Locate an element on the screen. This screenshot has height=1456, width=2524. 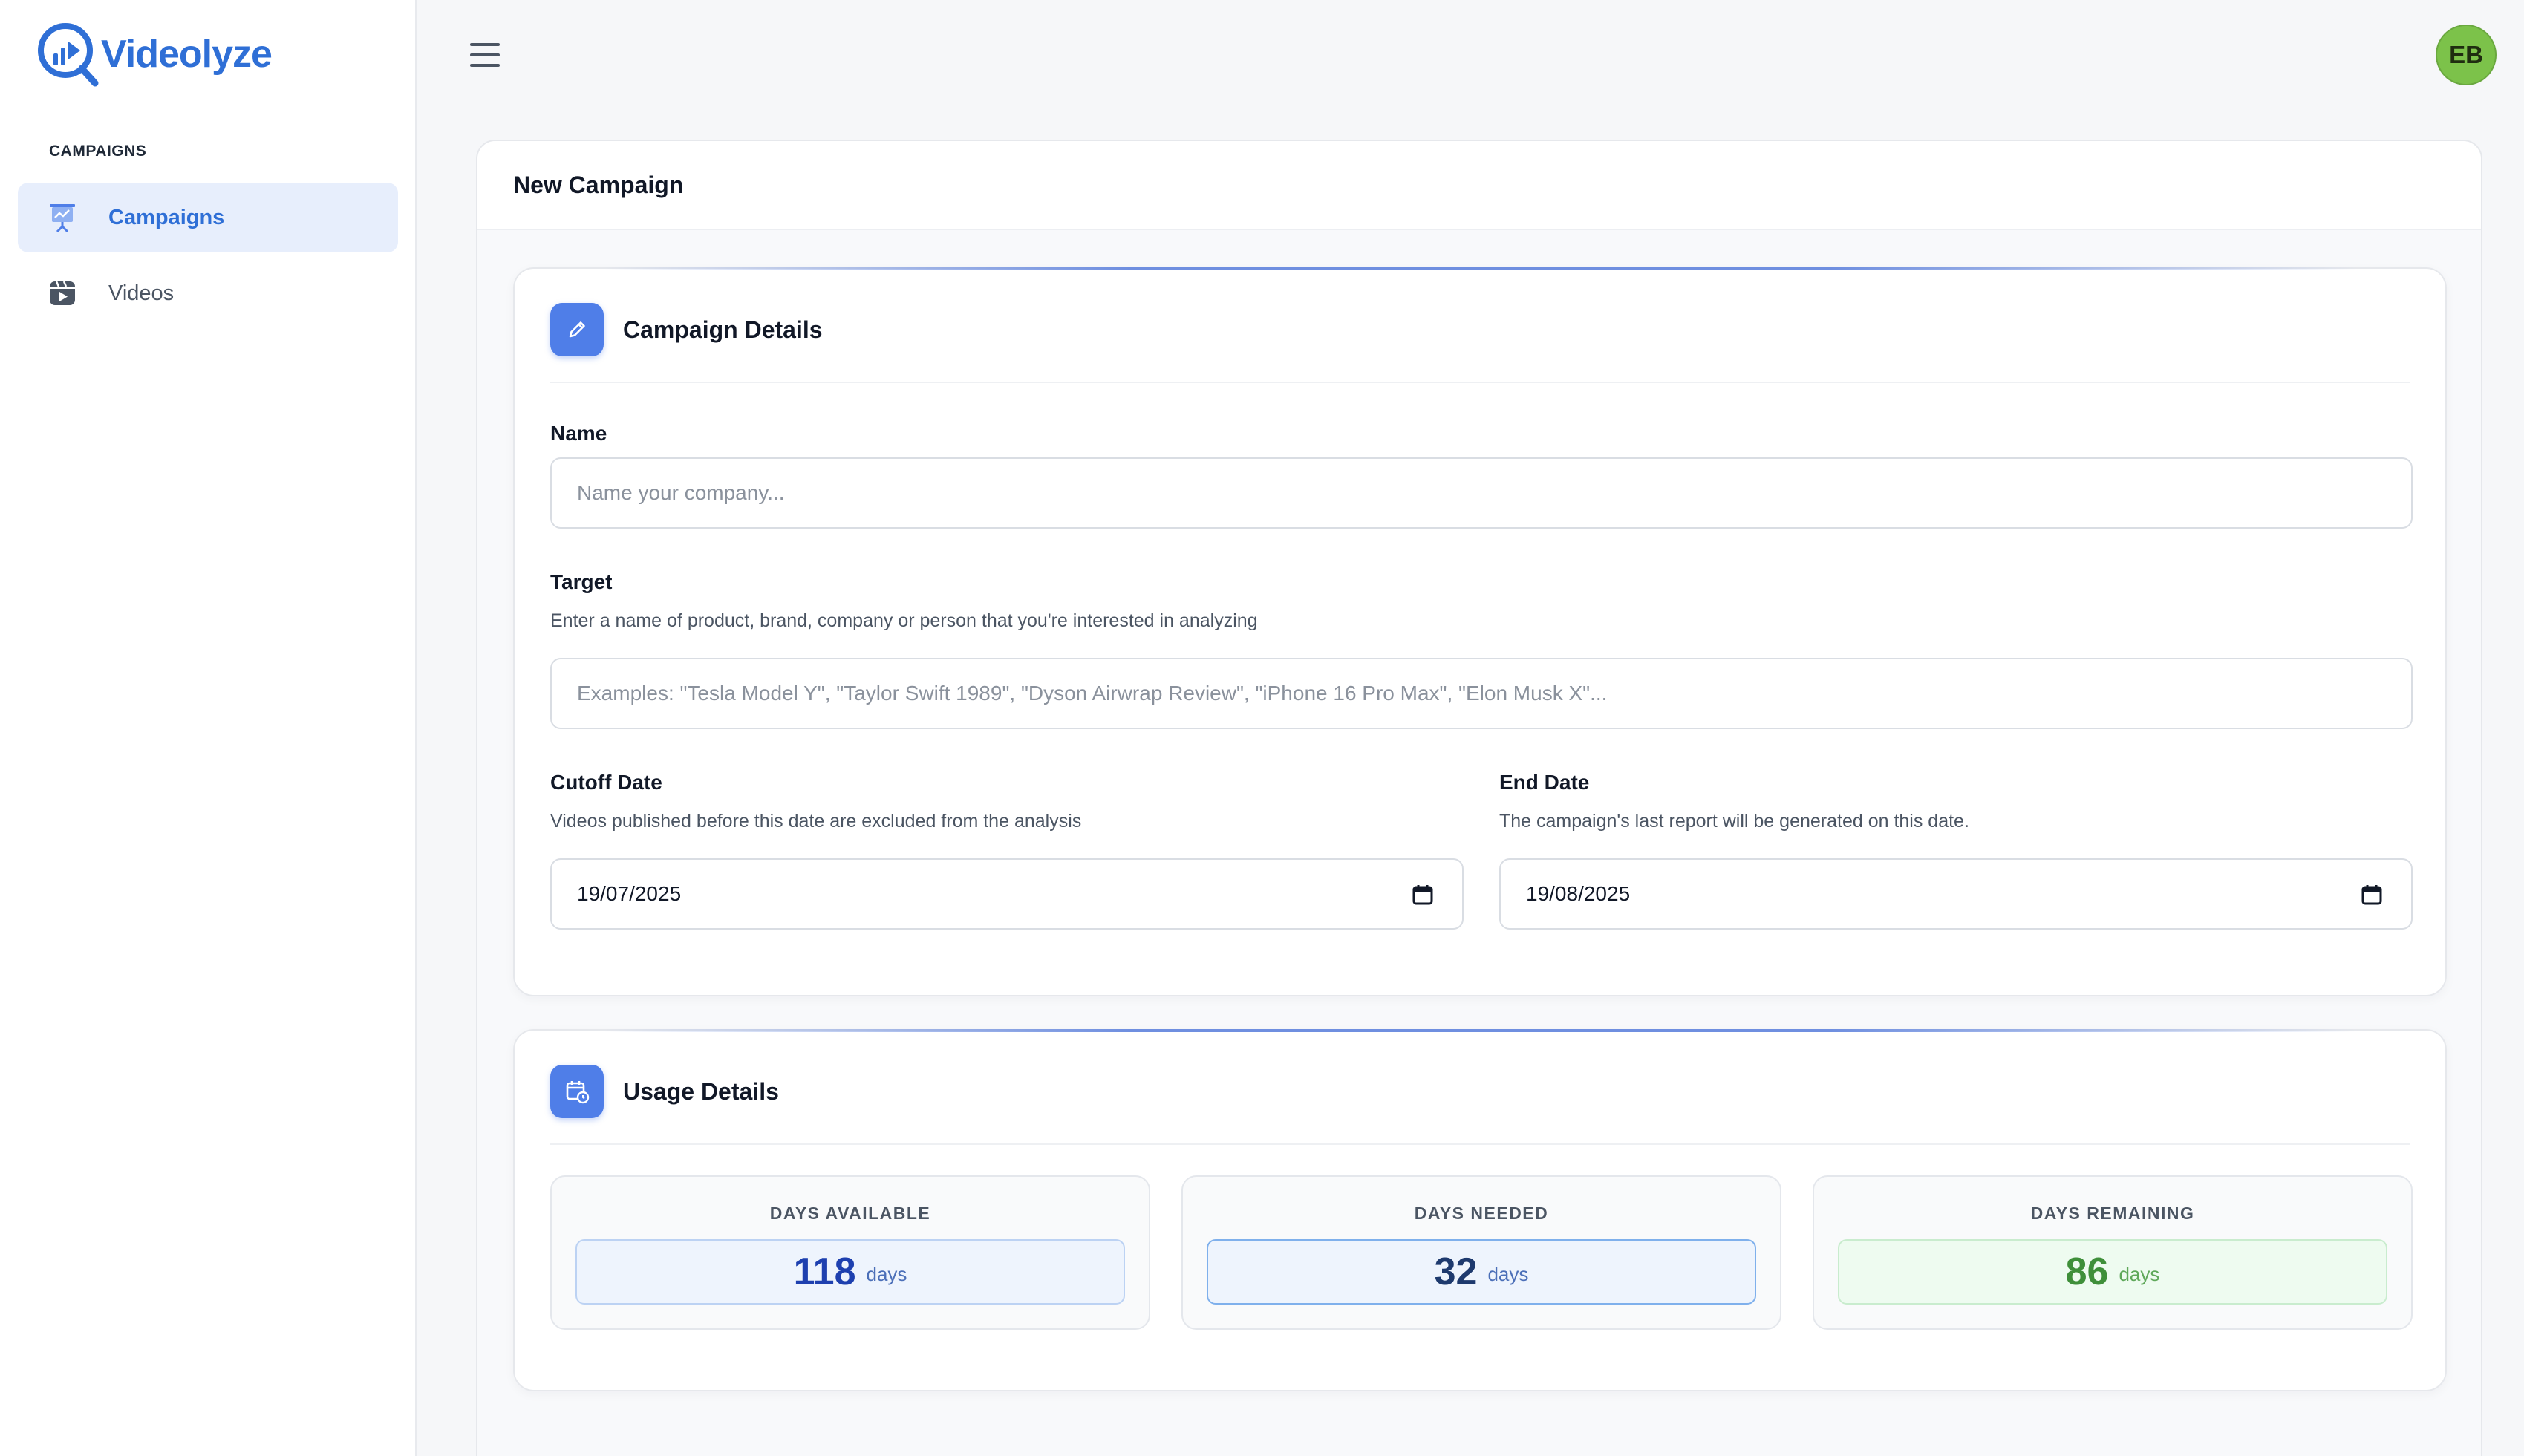
stat-label: DAYS NEEDED is located at coordinates (1481, 1214).